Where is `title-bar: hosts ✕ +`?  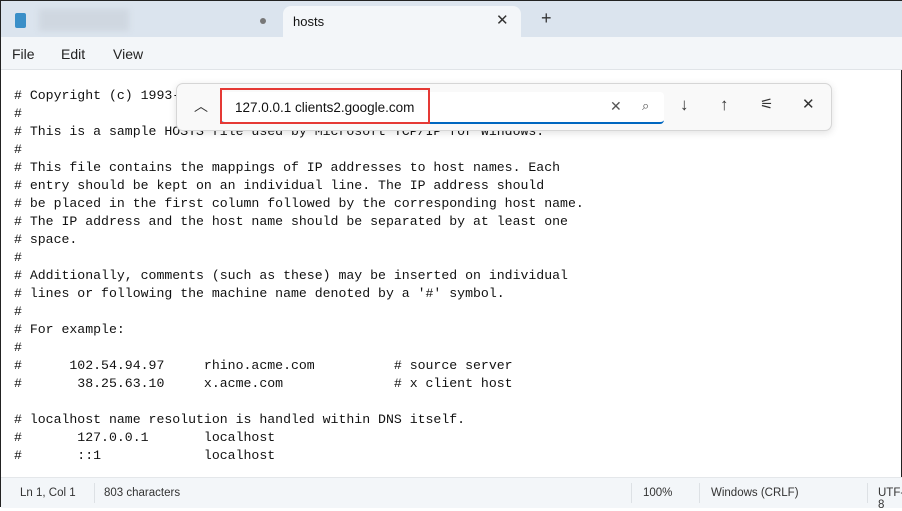 title-bar: hosts ✕ + is located at coordinates (451, 19).